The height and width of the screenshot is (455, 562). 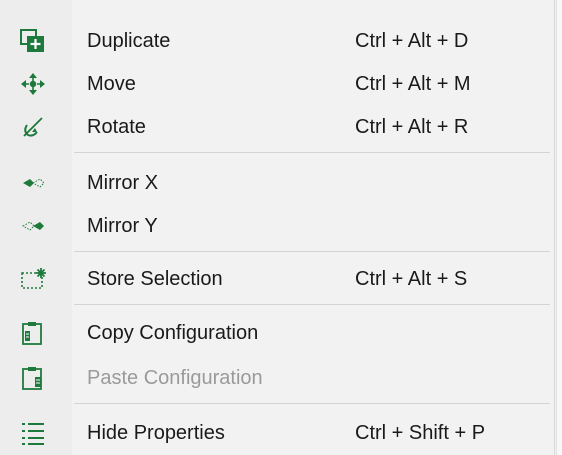 I want to click on menu-item-label: Mirror Y, so click(x=122, y=226).